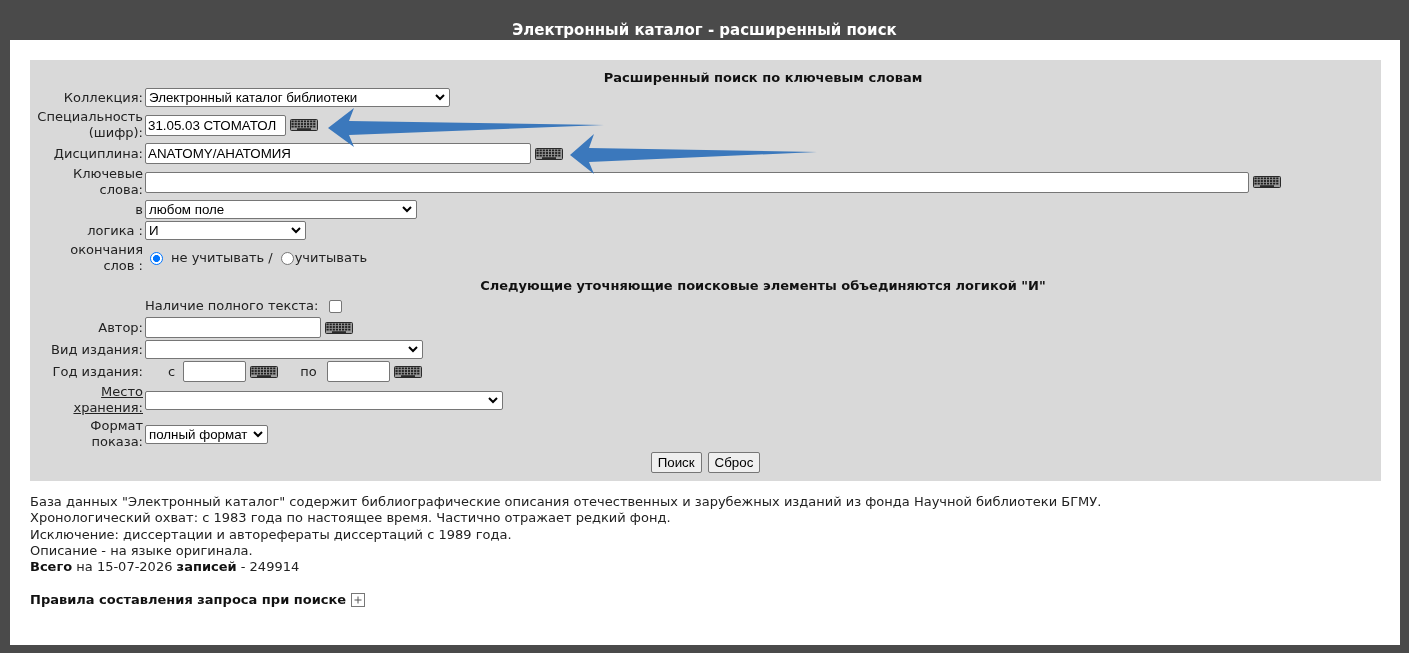 This screenshot has width=1409, height=653. What do you see at coordinates (172, 371) in the screenshot?
I see `range-label: с` at bounding box center [172, 371].